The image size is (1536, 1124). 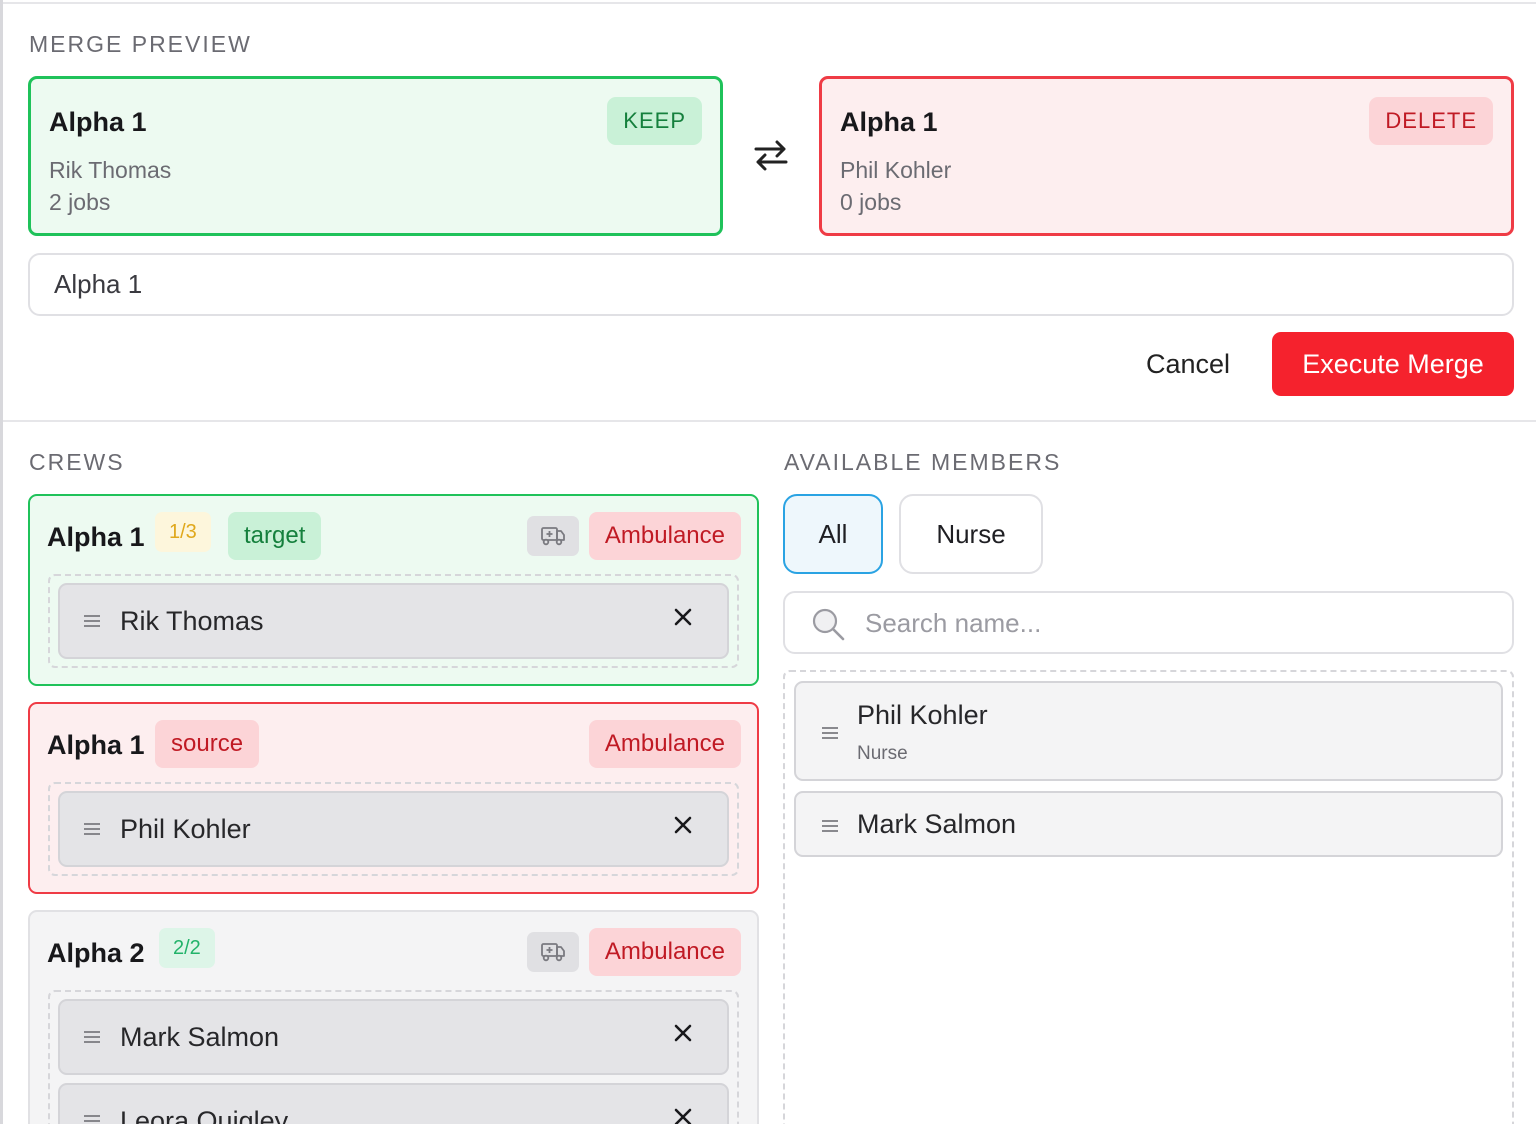 I want to click on crew-role-badge: source, so click(x=207, y=744).